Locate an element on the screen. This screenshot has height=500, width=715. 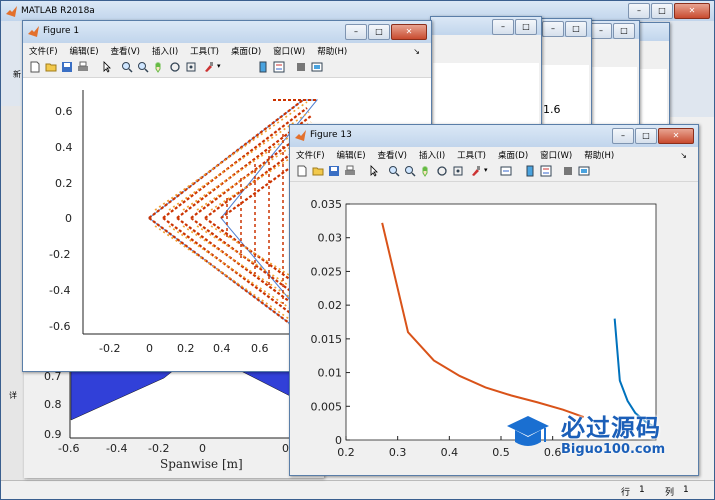
y-tick-label: 0.01 is located at coordinates (330, 373).